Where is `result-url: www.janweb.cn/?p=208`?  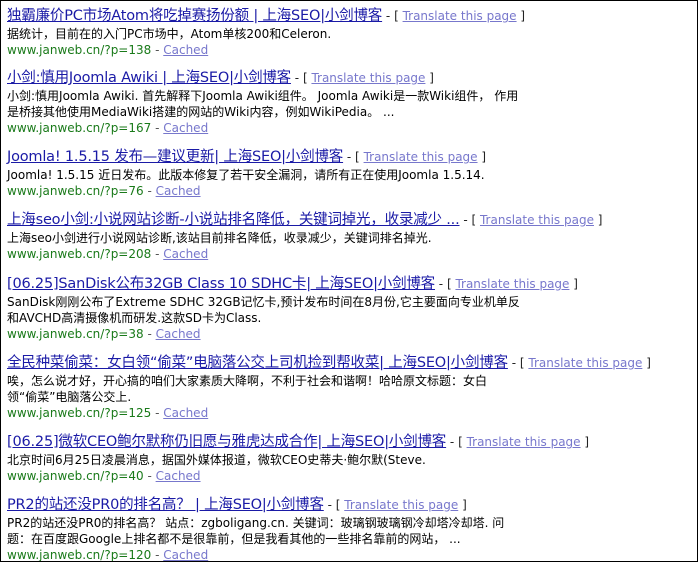 result-url: www.janweb.cn/?p=208 is located at coordinates (79, 254).